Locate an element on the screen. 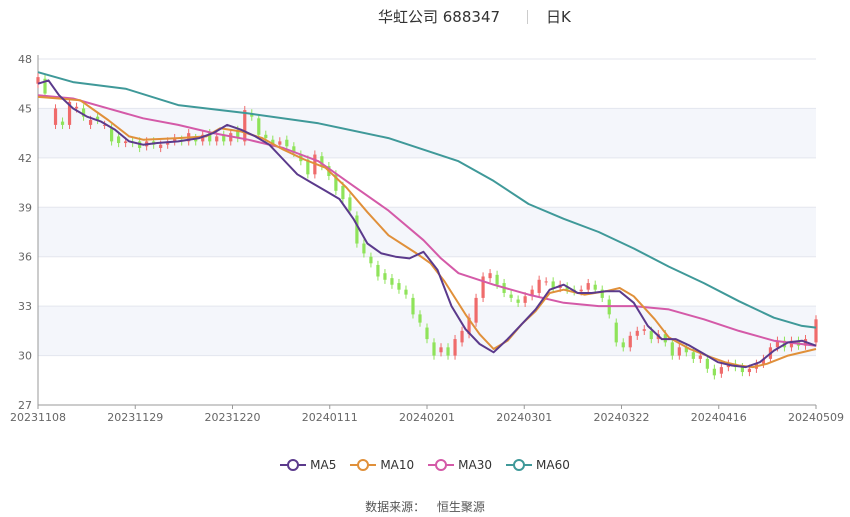  x-tick-label: 20240509 is located at coordinates (816, 417).